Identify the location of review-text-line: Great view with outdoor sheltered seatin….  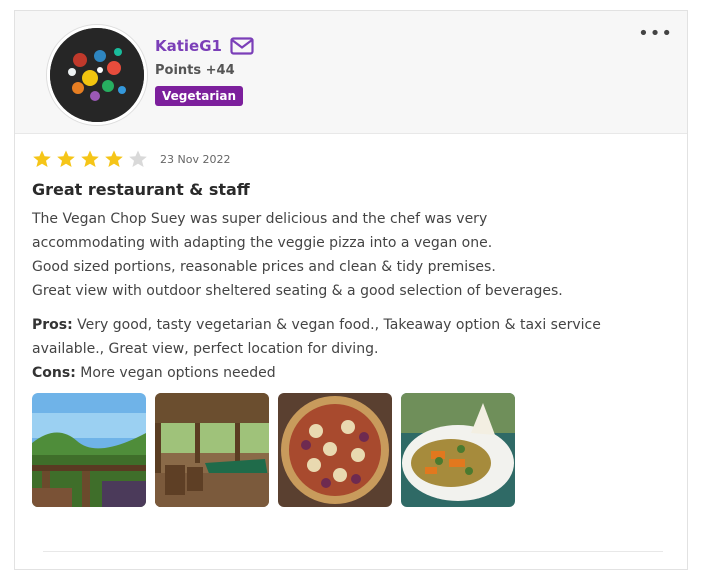
(297, 291).